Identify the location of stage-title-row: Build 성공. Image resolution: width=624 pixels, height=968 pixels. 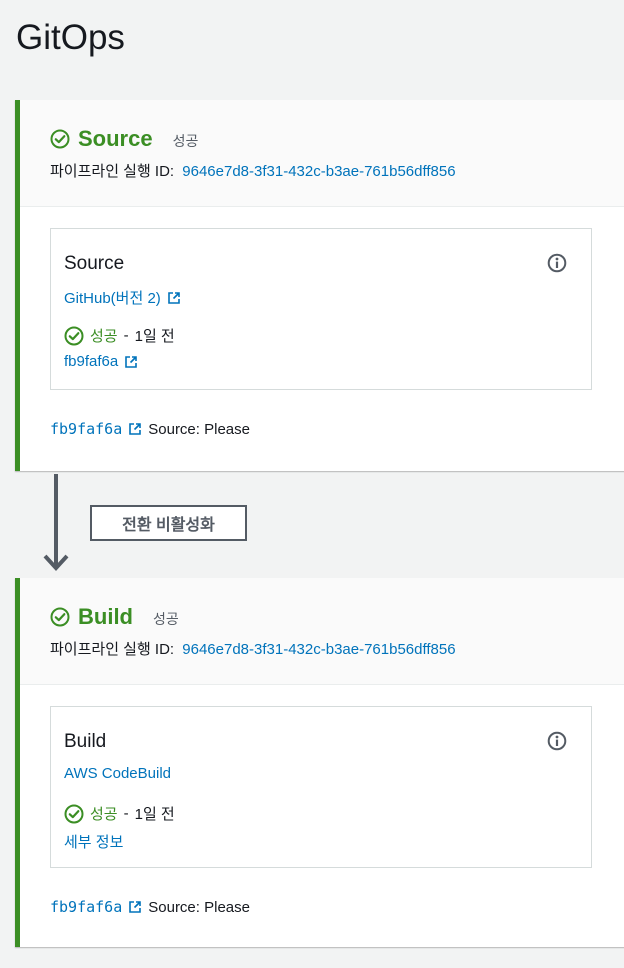
(114, 617).